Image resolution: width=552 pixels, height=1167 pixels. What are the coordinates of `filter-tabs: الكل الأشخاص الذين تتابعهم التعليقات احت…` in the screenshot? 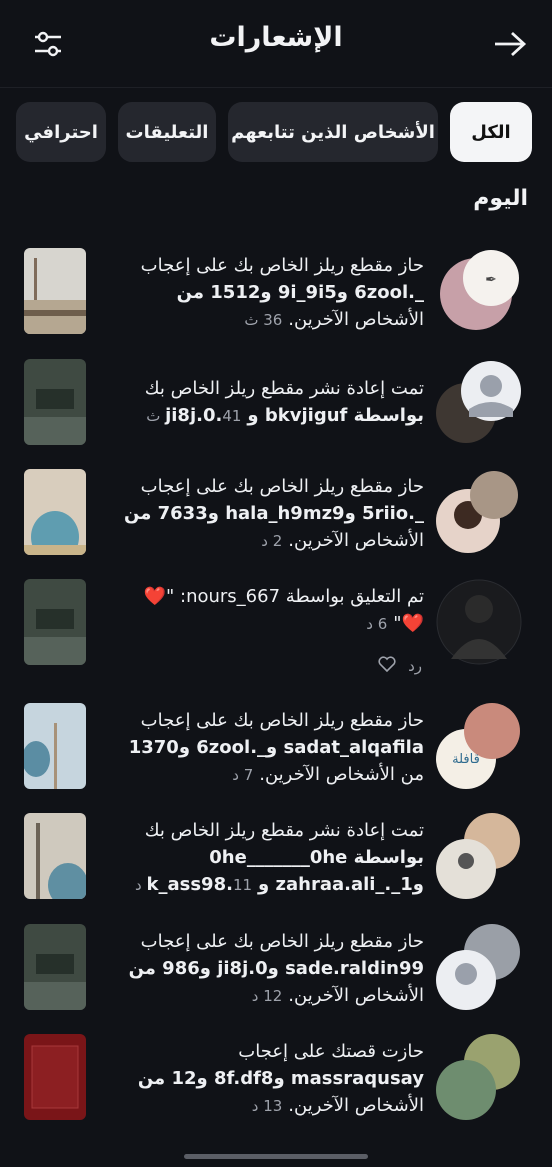 It's located at (274, 133).